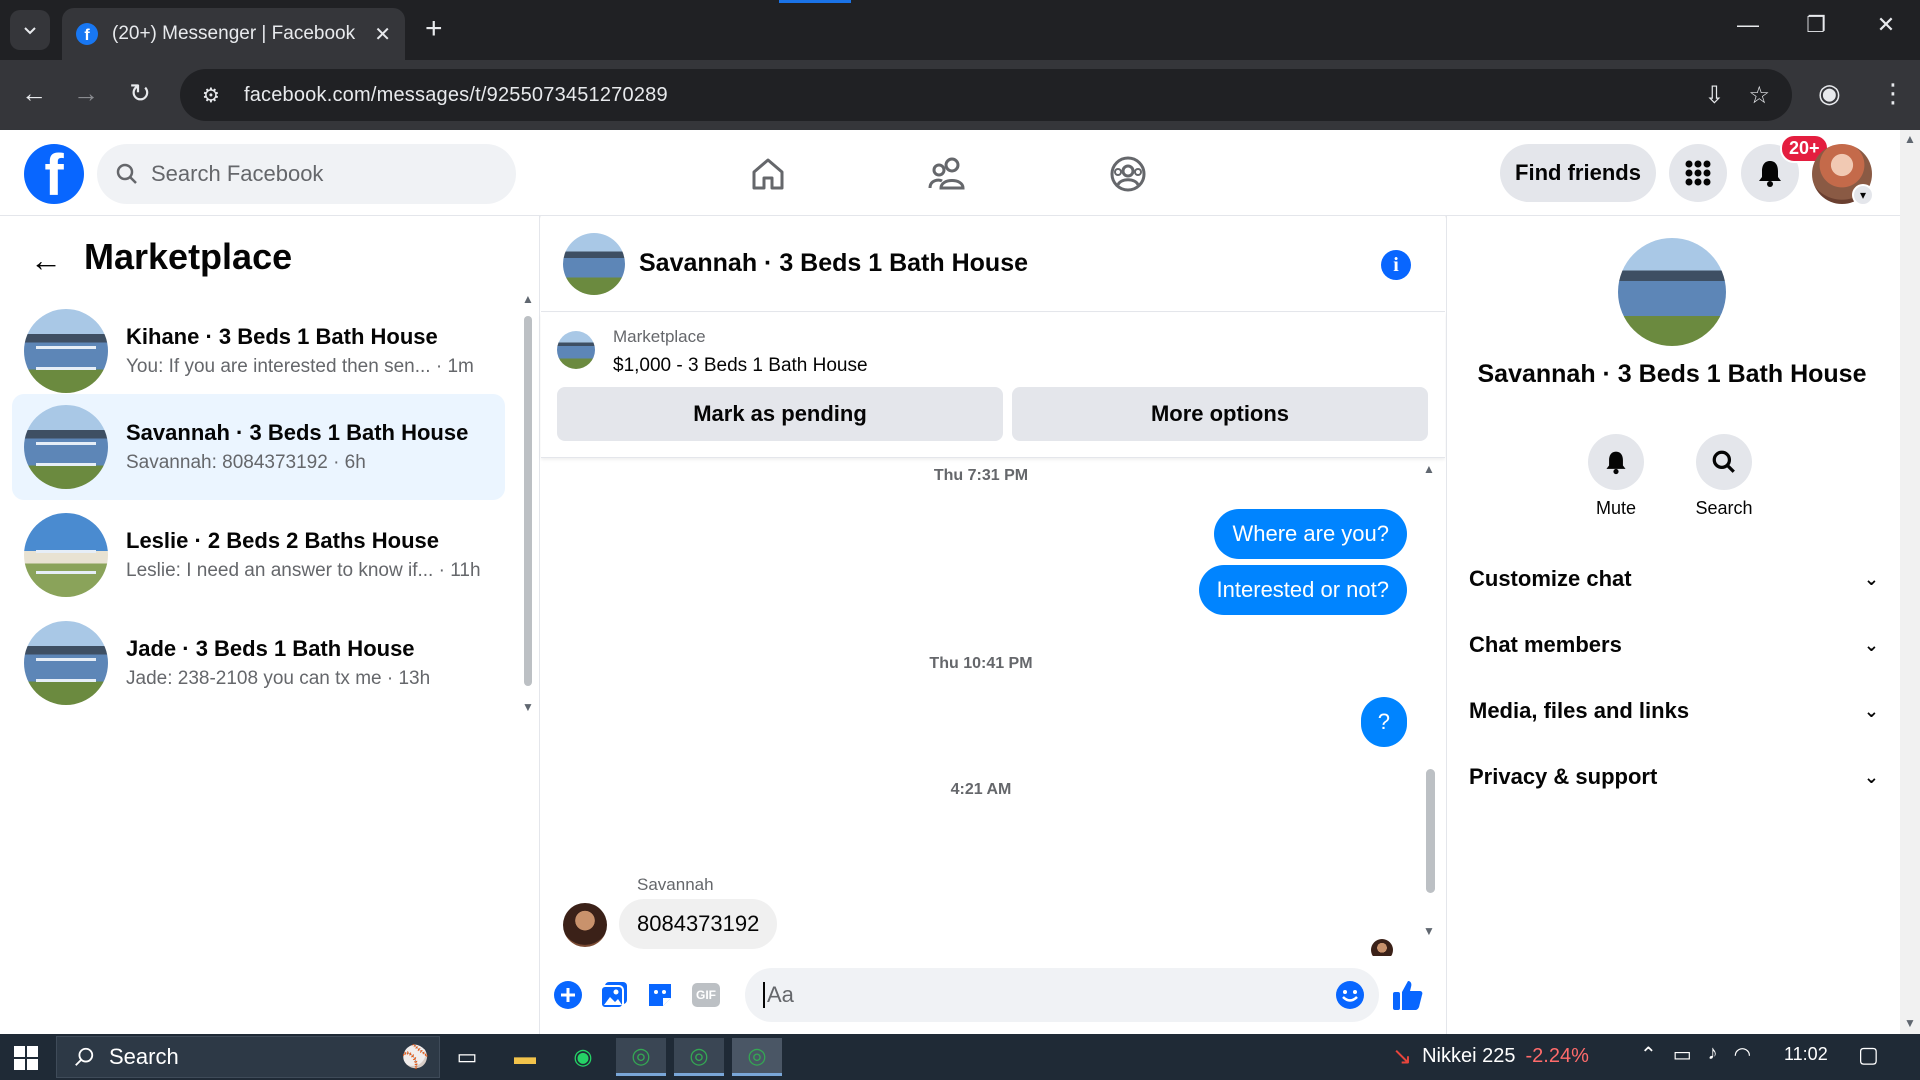 The height and width of the screenshot is (1080, 1920). I want to click on home-nav, so click(768, 174).